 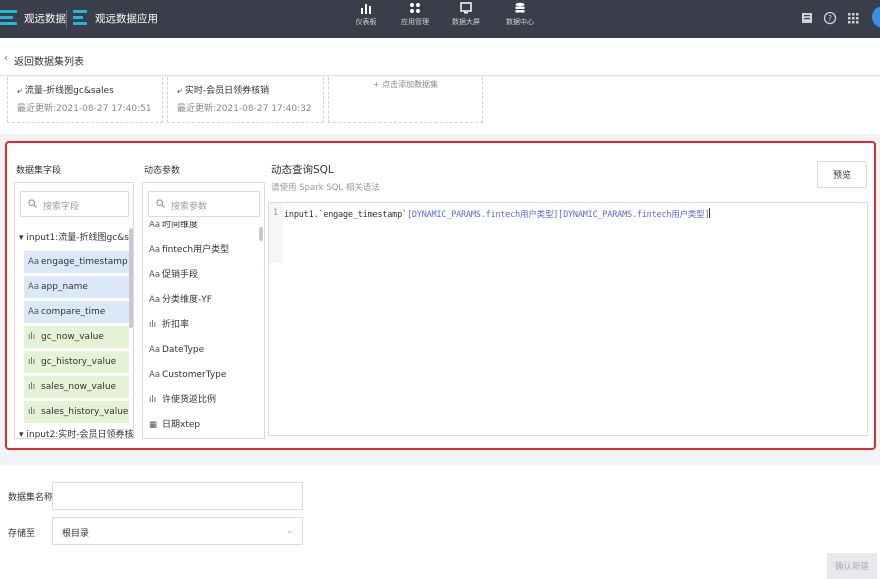 What do you see at coordinates (440, 57) in the screenshot?
I see `breadcrumb: ‹ 返回数据集列表` at bounding box center [440, 57].